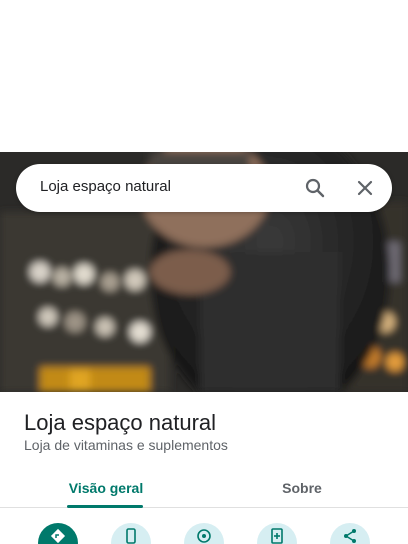  I want to click on location-button, so click(204, 533).